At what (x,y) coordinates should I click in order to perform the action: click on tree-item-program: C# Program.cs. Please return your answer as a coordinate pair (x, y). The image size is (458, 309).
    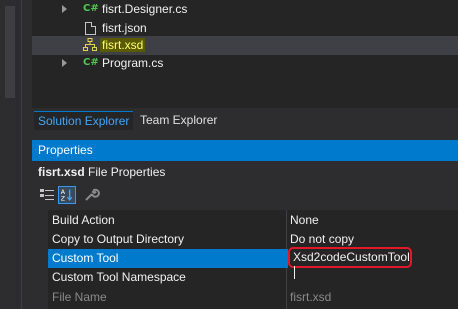
    Looking at the image, I should click on (245, 63).